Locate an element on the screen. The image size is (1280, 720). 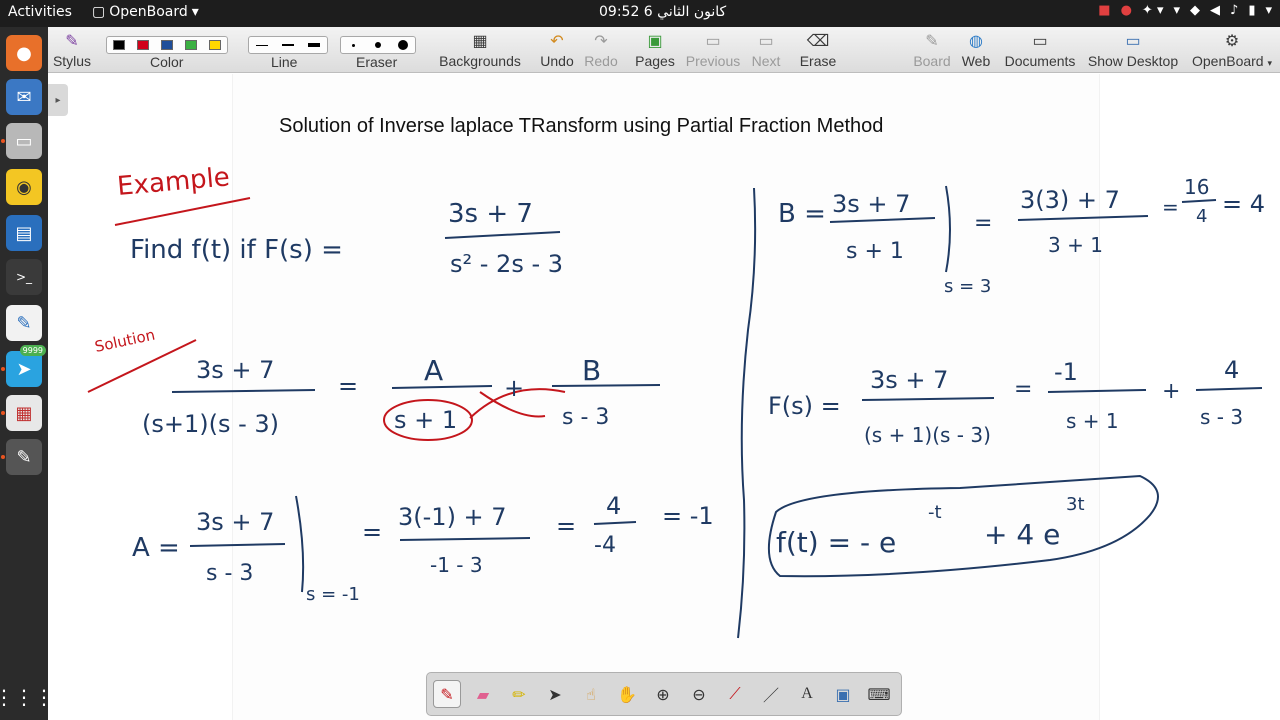
ink-F-lhs: F(s) = is located at coordinates (804, 406).